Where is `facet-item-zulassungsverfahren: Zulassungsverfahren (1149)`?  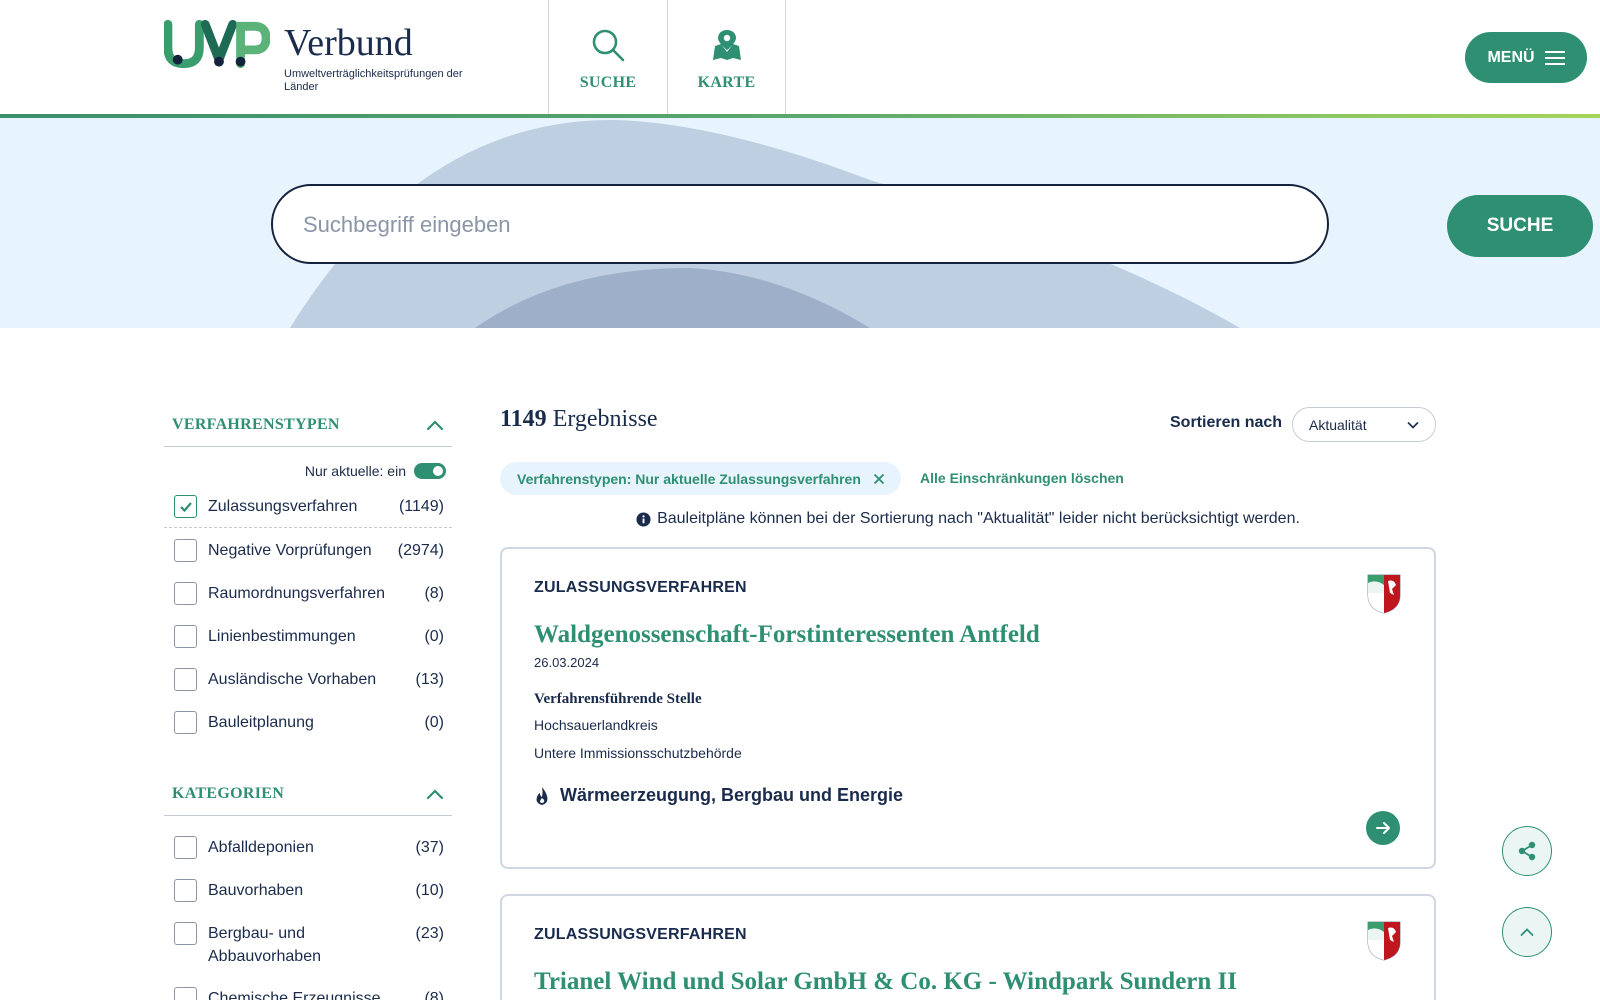 facet-item-zulassungsverfahren: Zulassungsverfahren (1149) is located at coordinates (309, 506).